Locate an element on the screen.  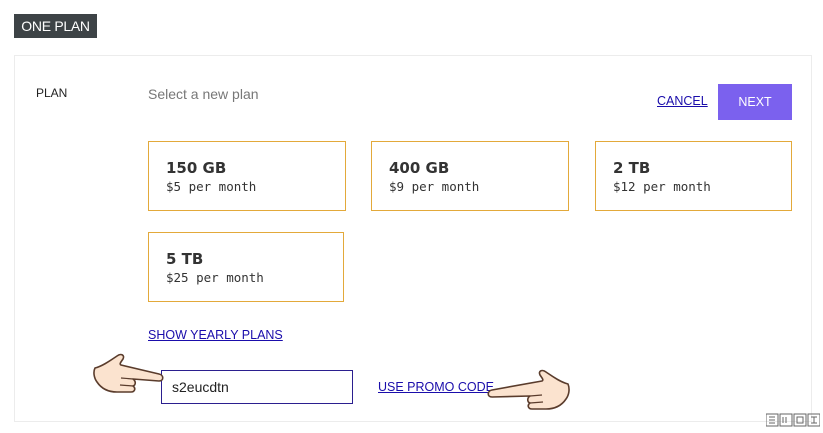
use-promo-code-link: USE PROMO CODE is located at coordinates (436, 387).